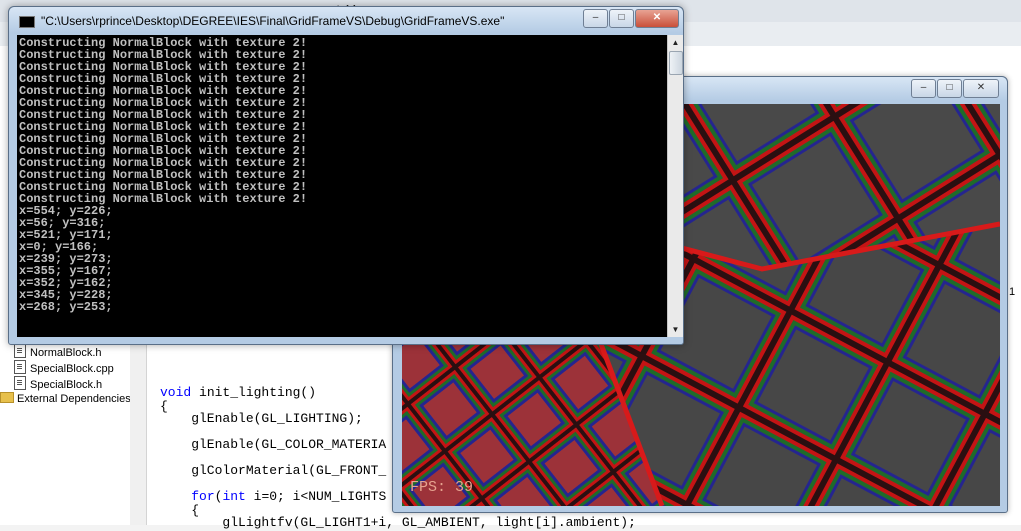  What do you see at coordinates (74, 399) in the screenshot?
I see `tree-item-label: External Dependencies` at bounding box center [74, 399].